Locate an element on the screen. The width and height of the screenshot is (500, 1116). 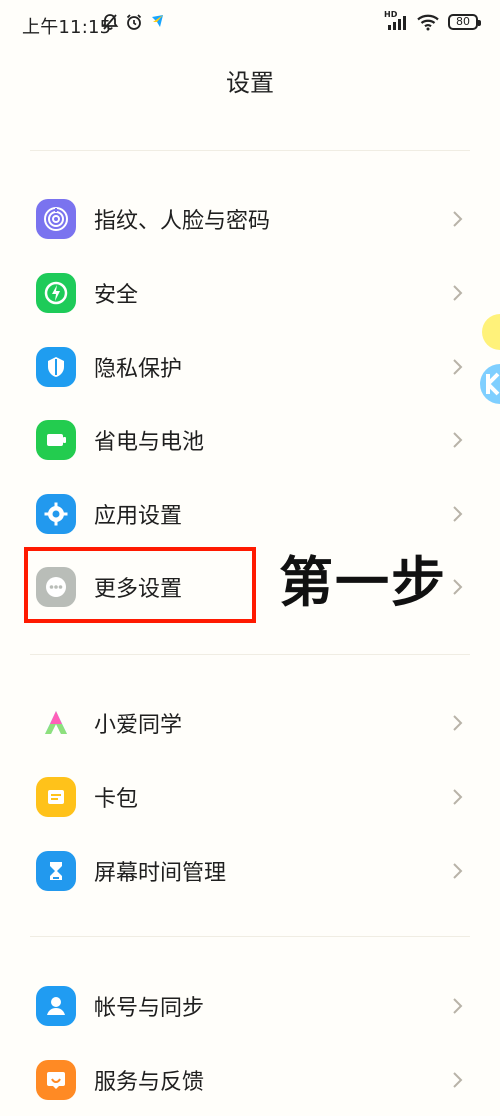
feedback-icon is located at coordinates (56, 1080).